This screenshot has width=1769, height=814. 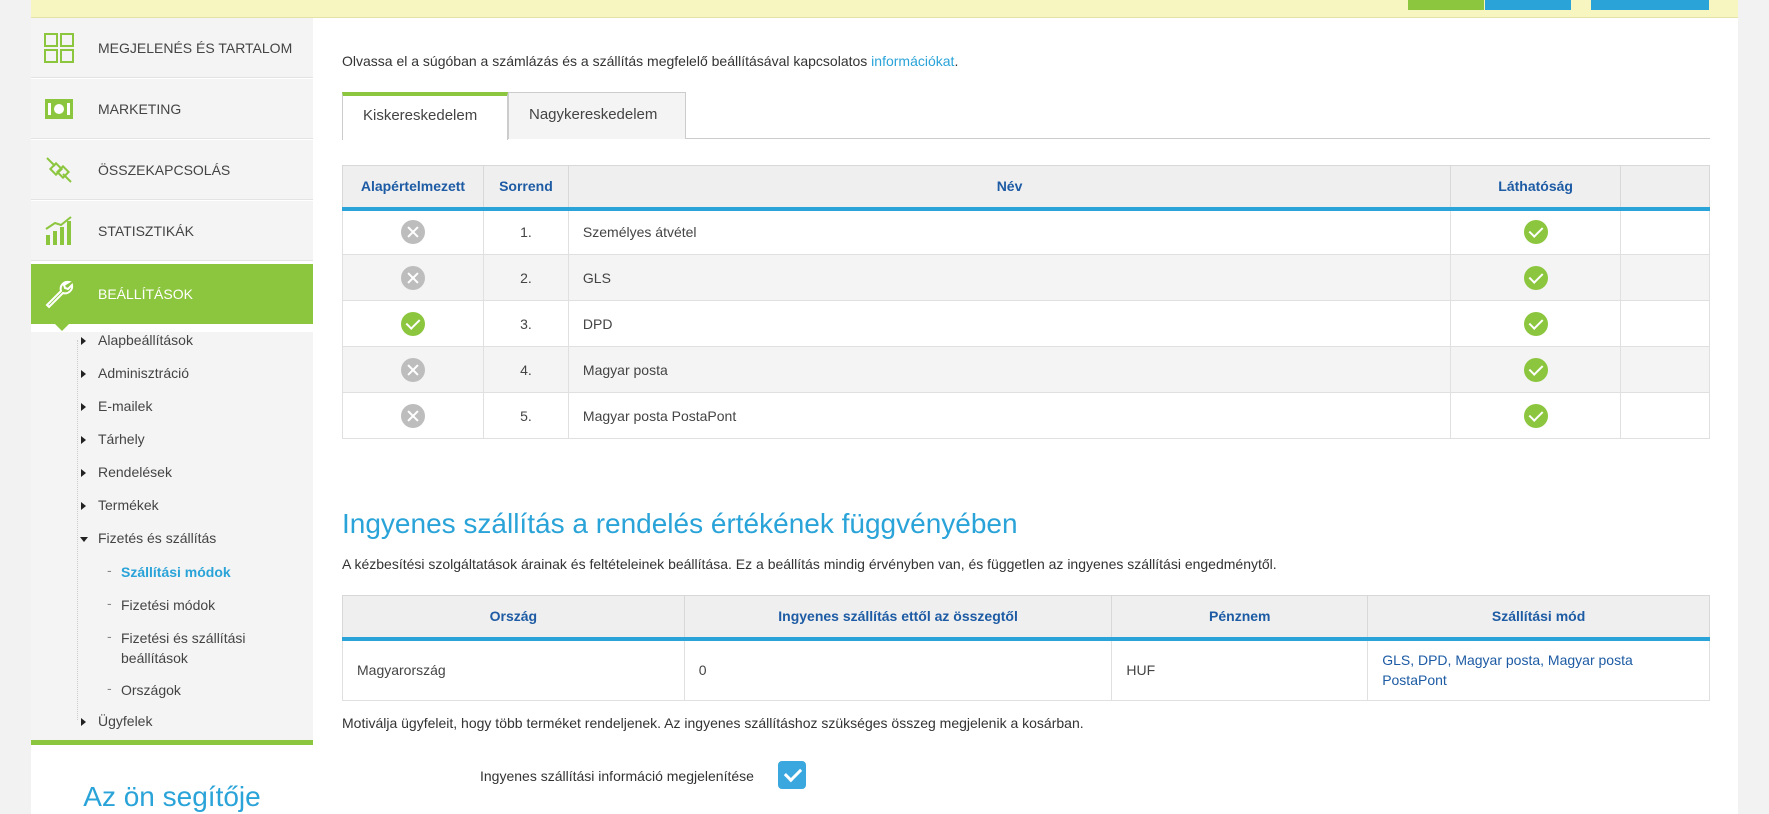 I want to click on menu-item-statistics: STATISZTIKÁK, so click(x=172, y=231).